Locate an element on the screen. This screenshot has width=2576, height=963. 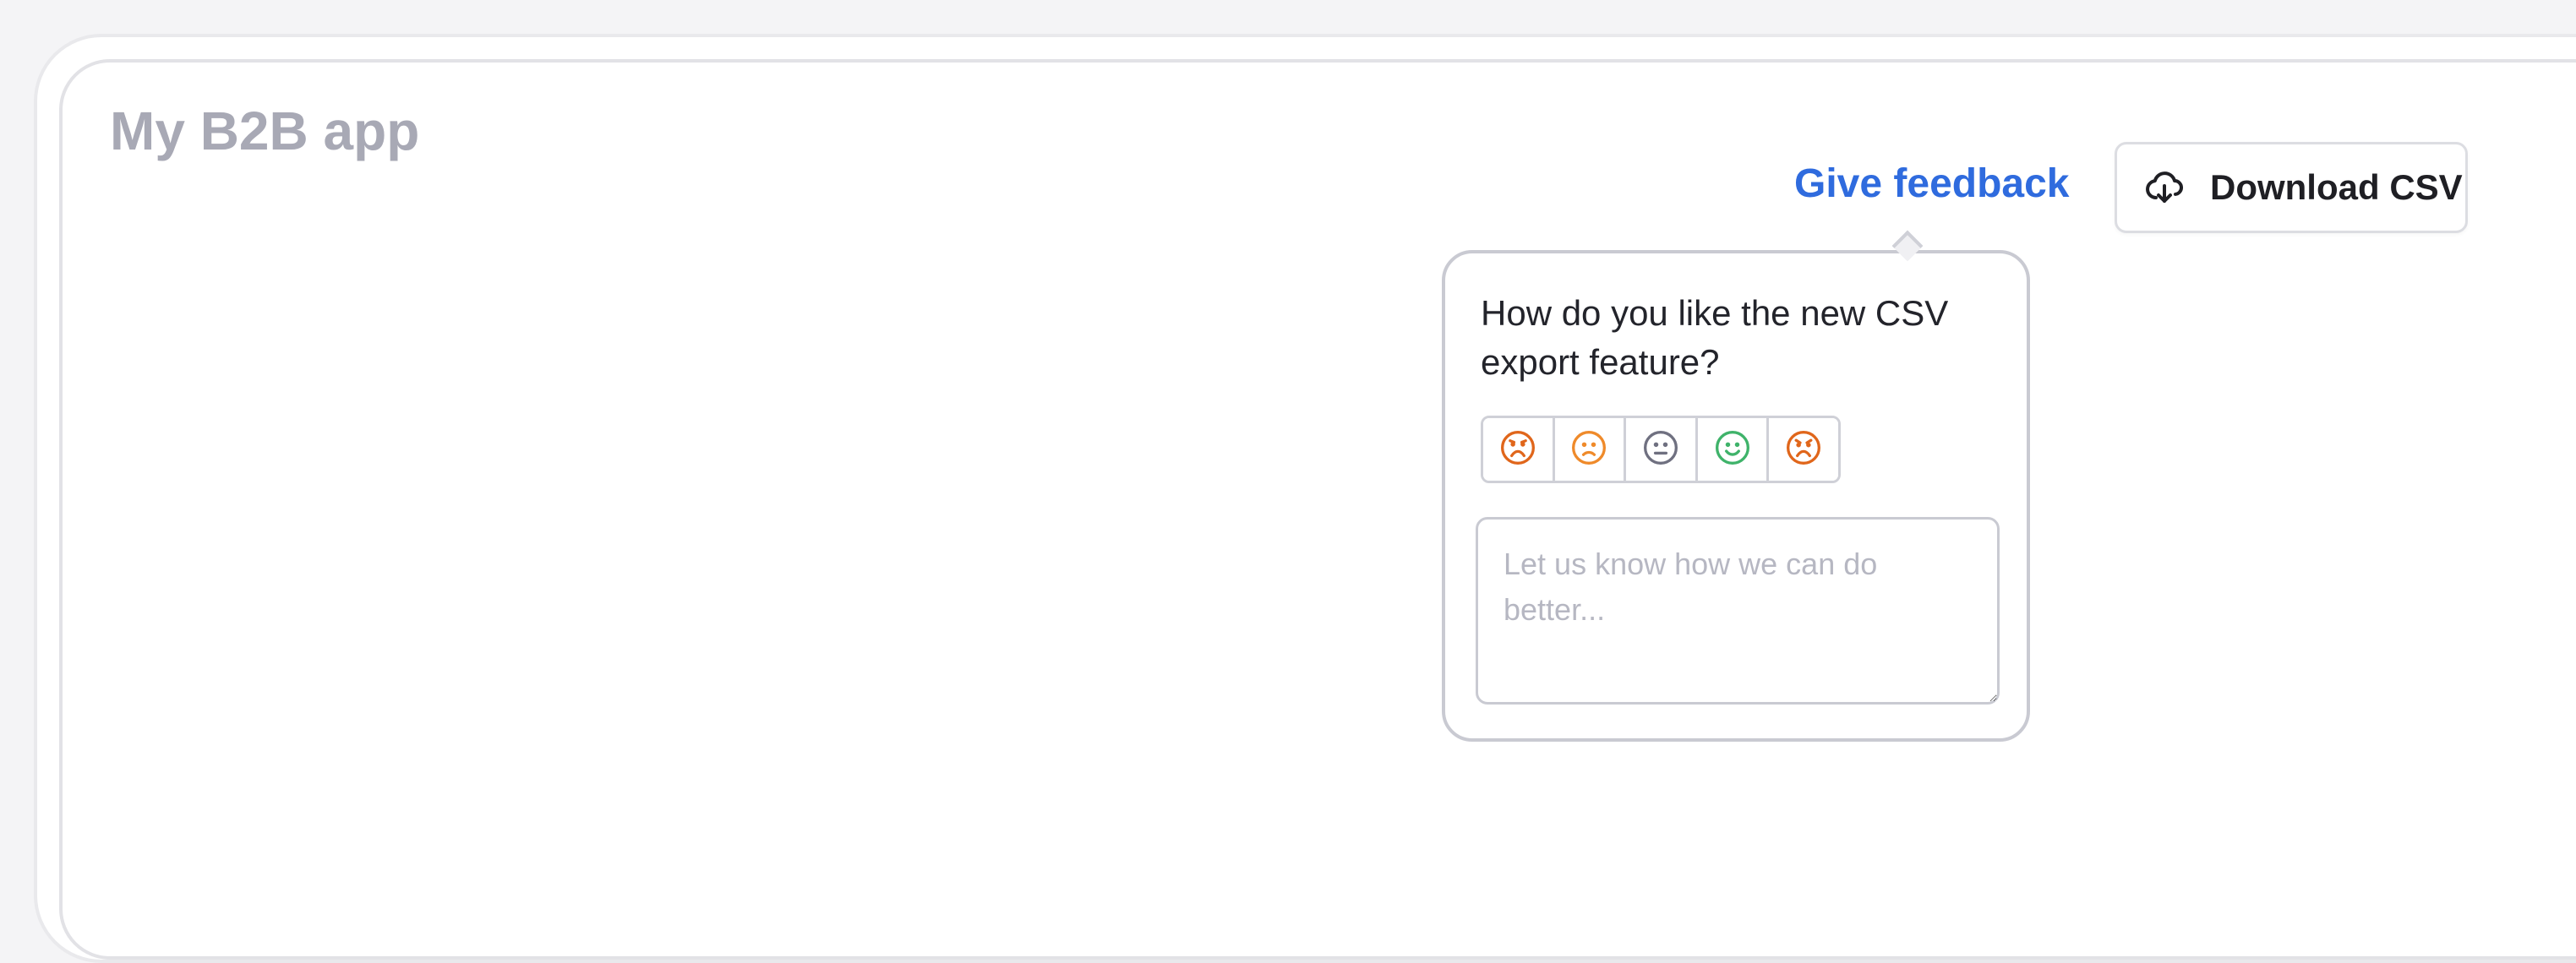
download-csv-button: Download CSV is located at coordinates (2291, 187).